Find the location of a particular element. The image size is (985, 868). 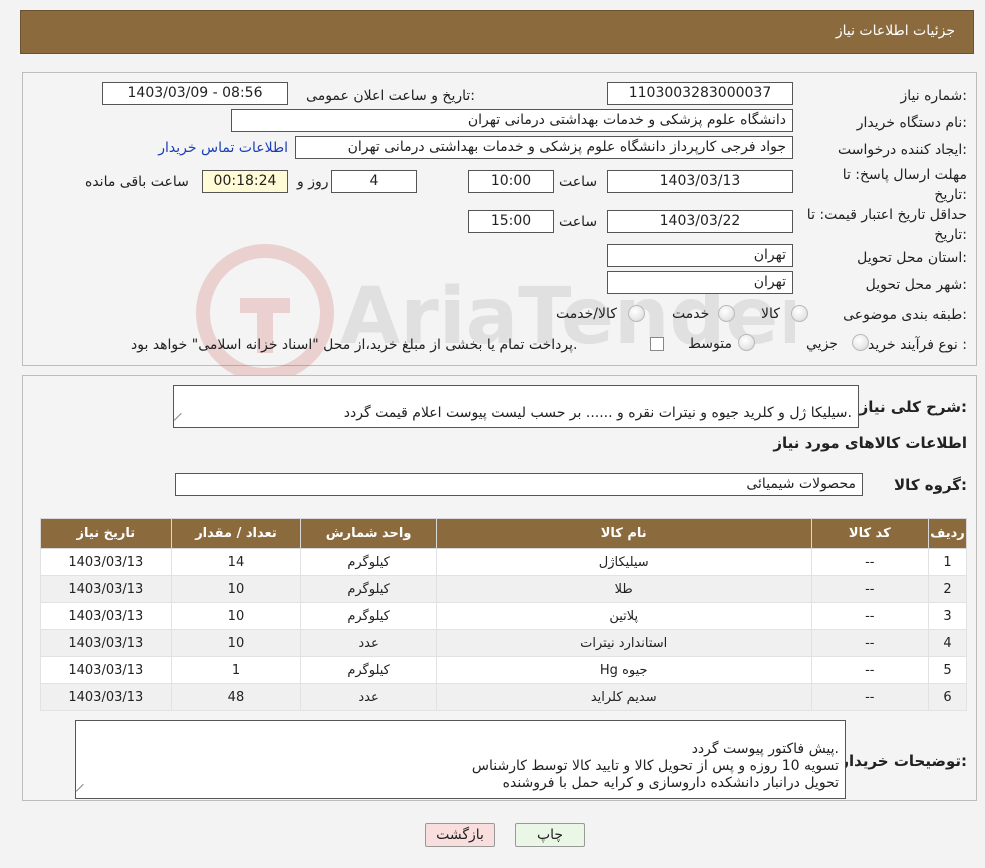

announce-field: 1403/03/09 - 08:56 is located at coordinates (195, 93).